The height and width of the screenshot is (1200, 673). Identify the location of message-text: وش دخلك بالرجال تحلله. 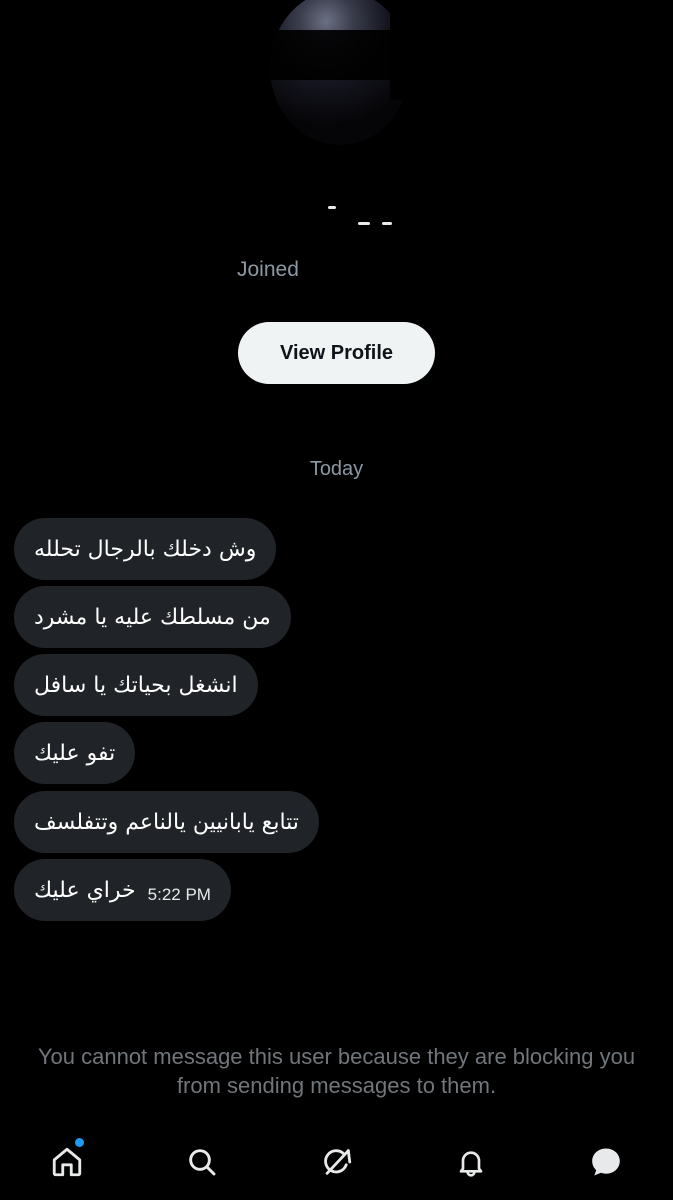
(145, 549).